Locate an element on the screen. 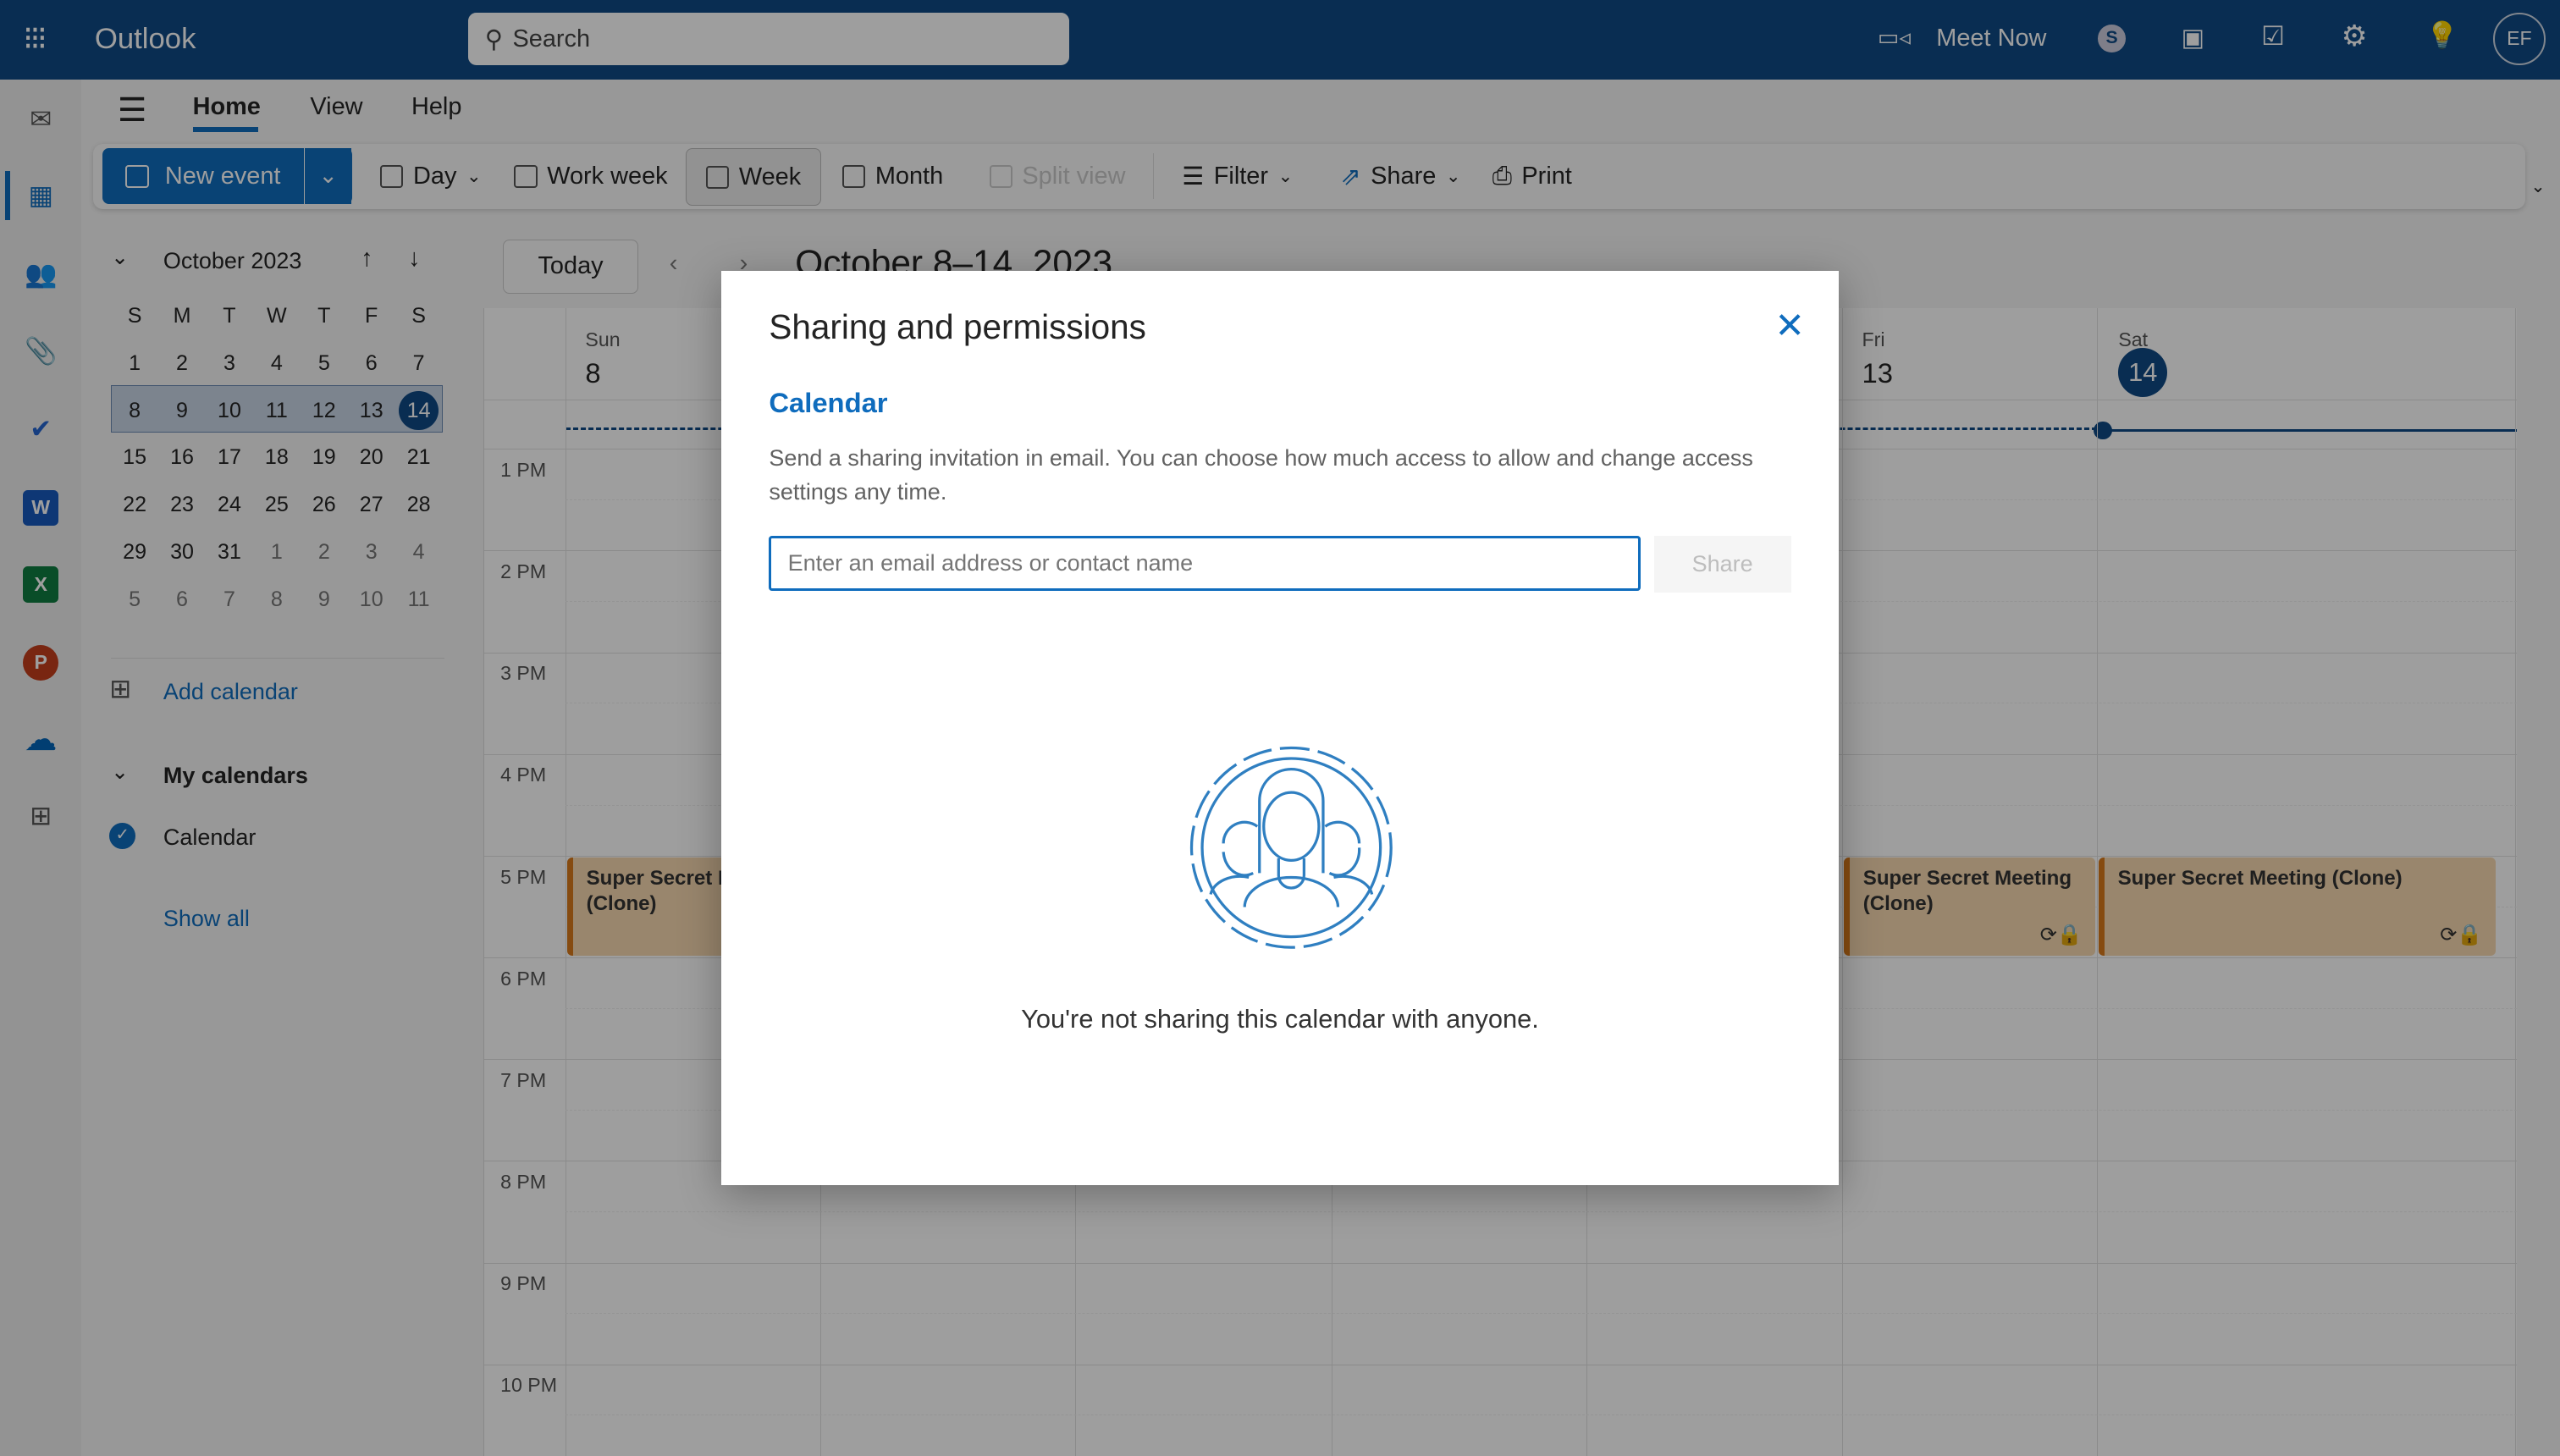  dialog-title: Sharing and permissions is located at coordinates (957, 326).